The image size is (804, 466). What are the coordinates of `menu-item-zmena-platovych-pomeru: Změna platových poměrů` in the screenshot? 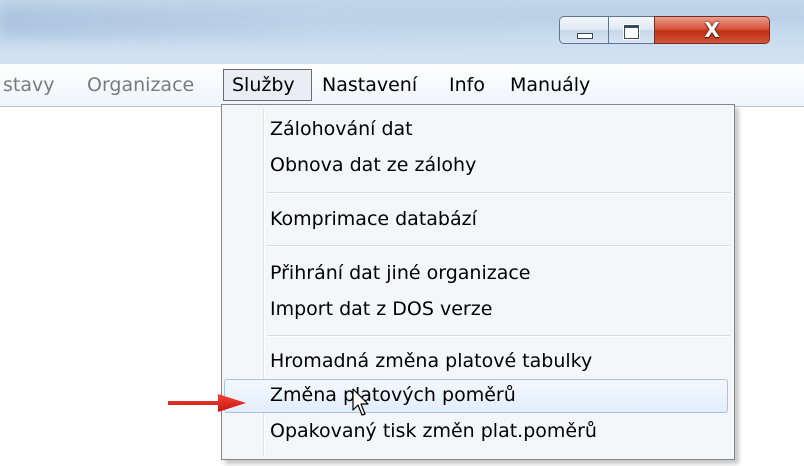 It's located at (393, 395).